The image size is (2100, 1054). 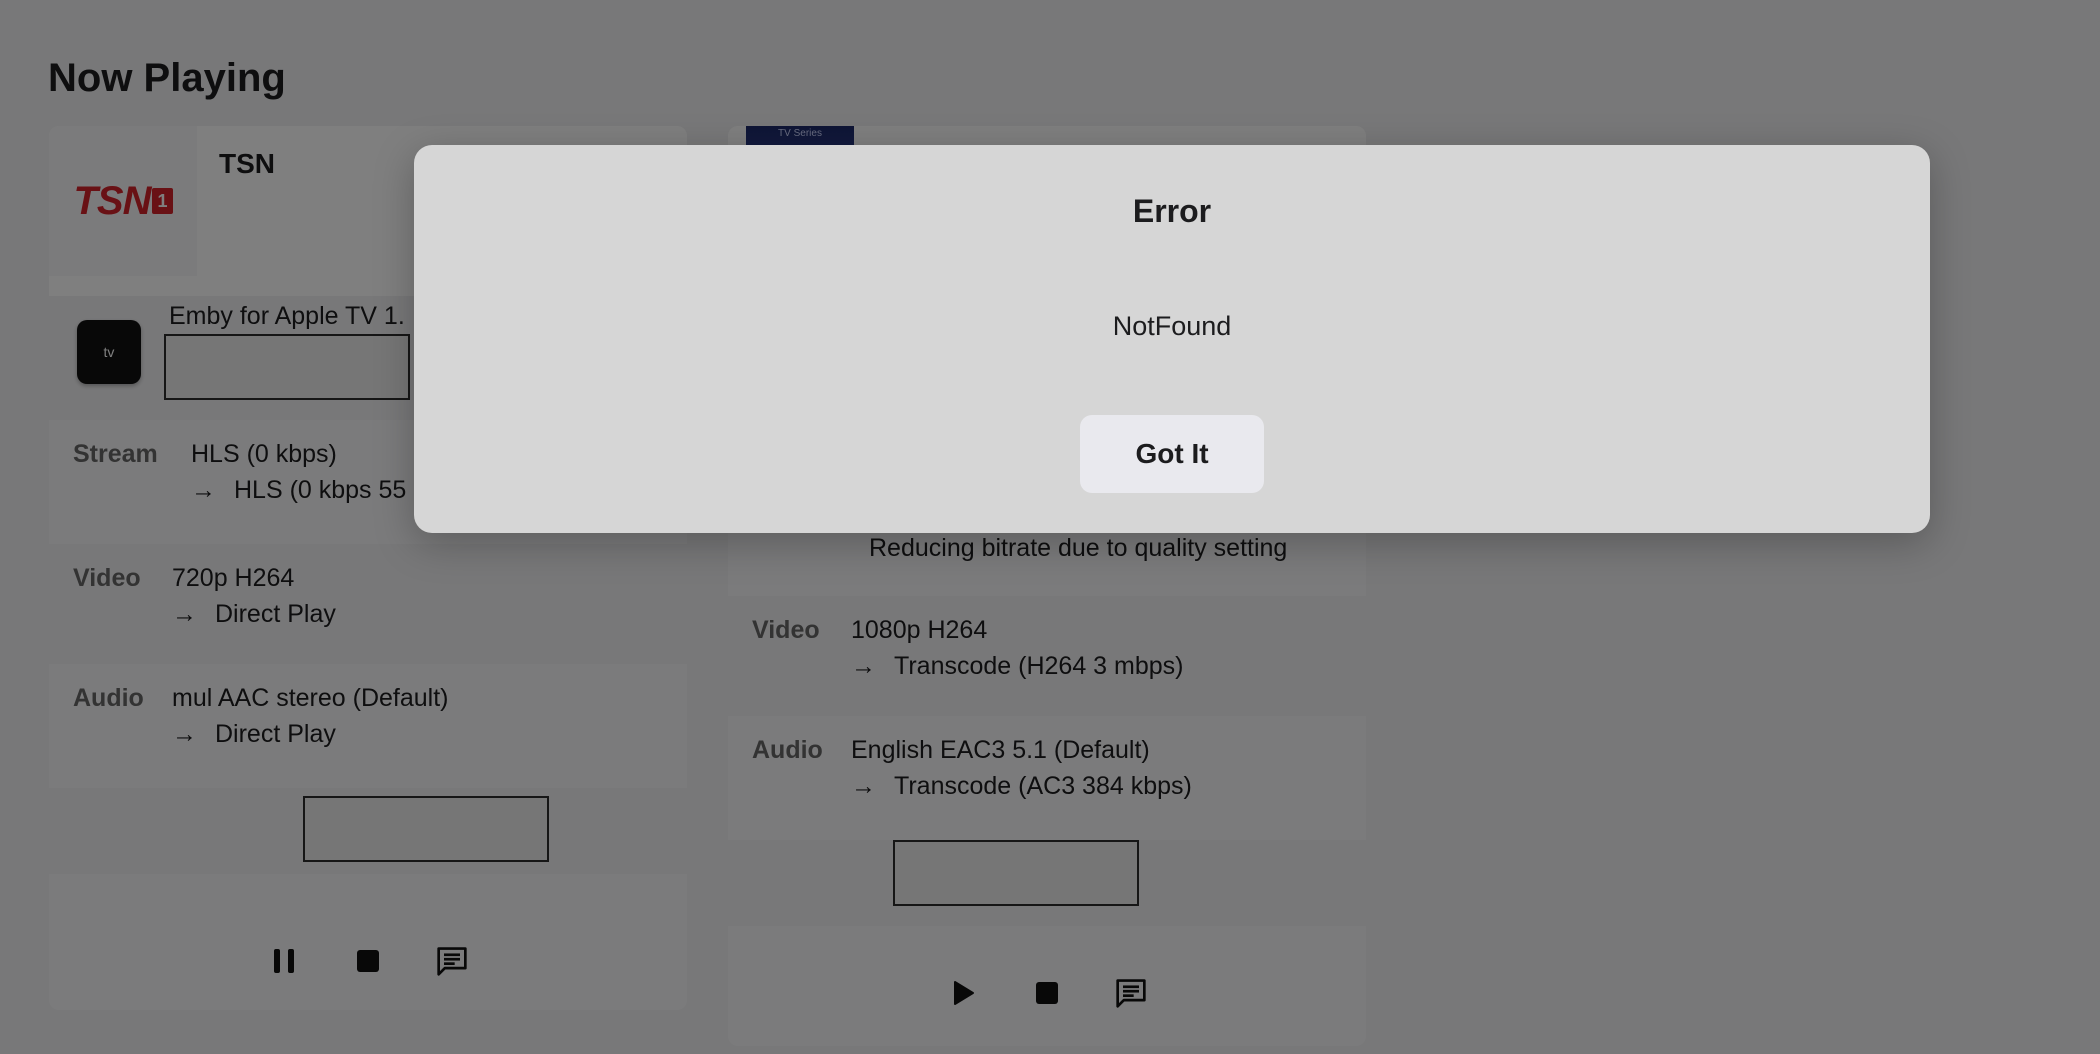 What do you see at coordinates (1172, 454) in the screenshot?
I see `got-it-button: Got It` at bounding box center [1172, 454].